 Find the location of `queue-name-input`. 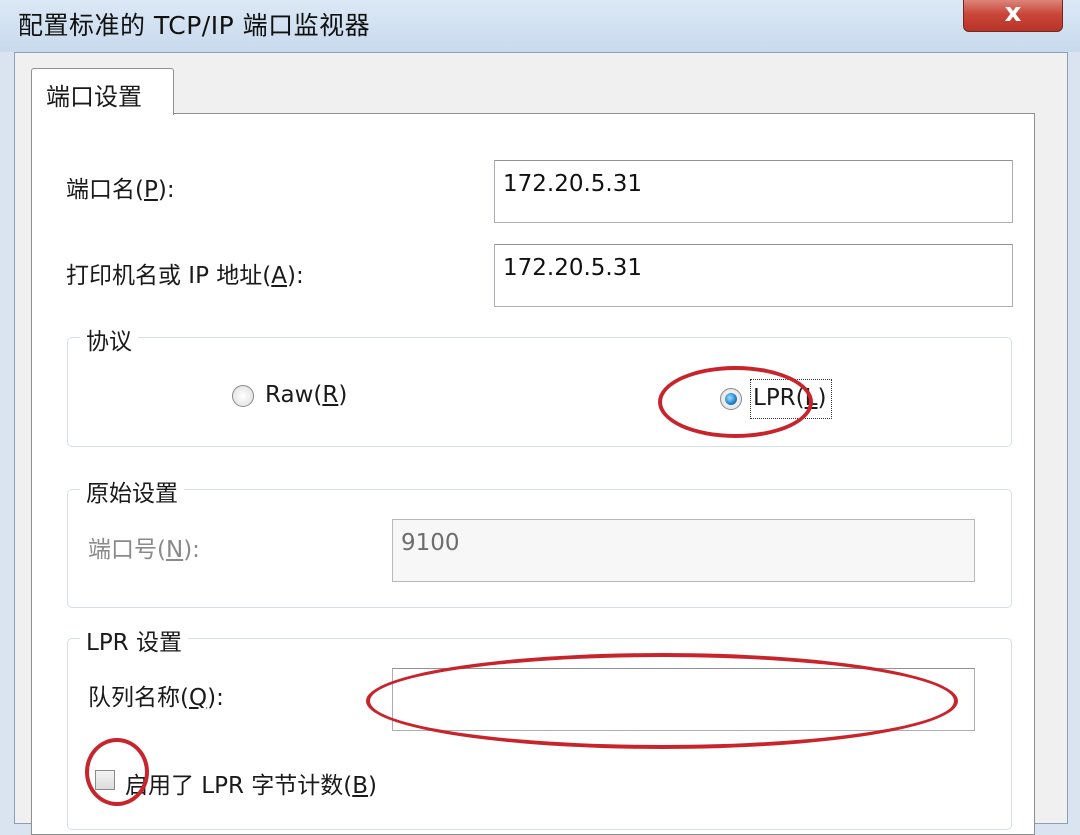

queue-name-input is located at coordinates (683, 699).